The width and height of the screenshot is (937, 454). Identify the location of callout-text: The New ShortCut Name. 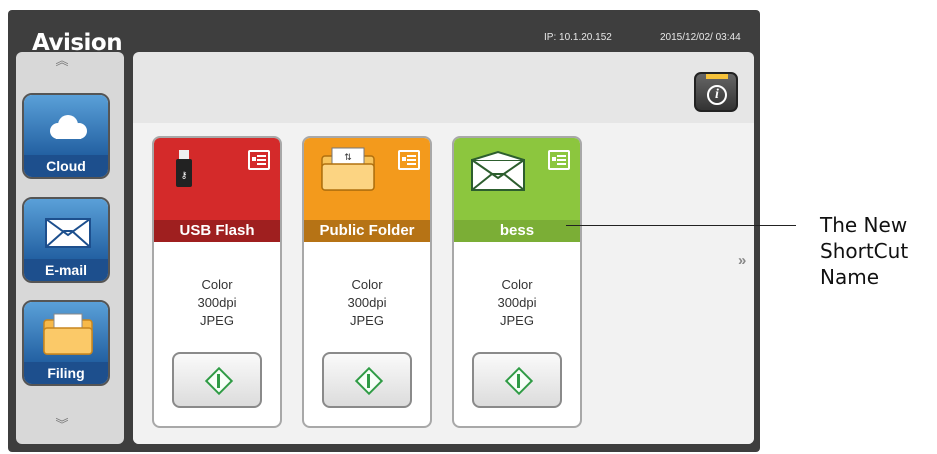
(878, 251).